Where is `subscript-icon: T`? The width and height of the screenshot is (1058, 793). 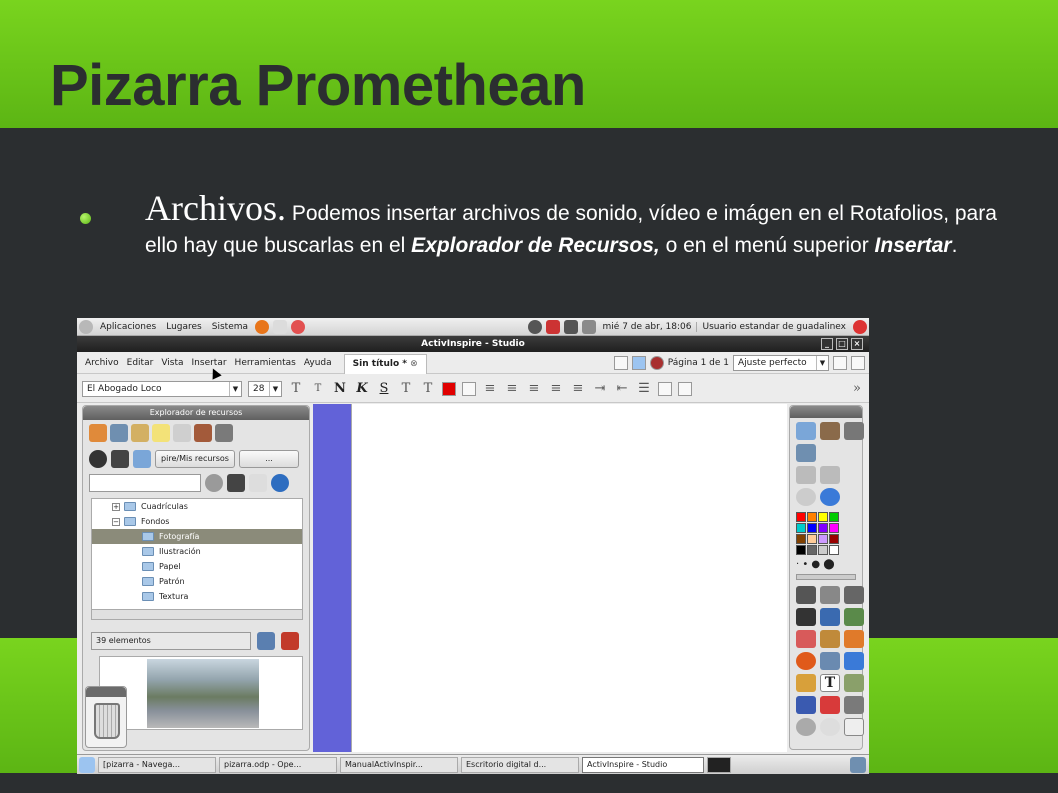
subscript-icon: T is located at coordinates (428, 388).